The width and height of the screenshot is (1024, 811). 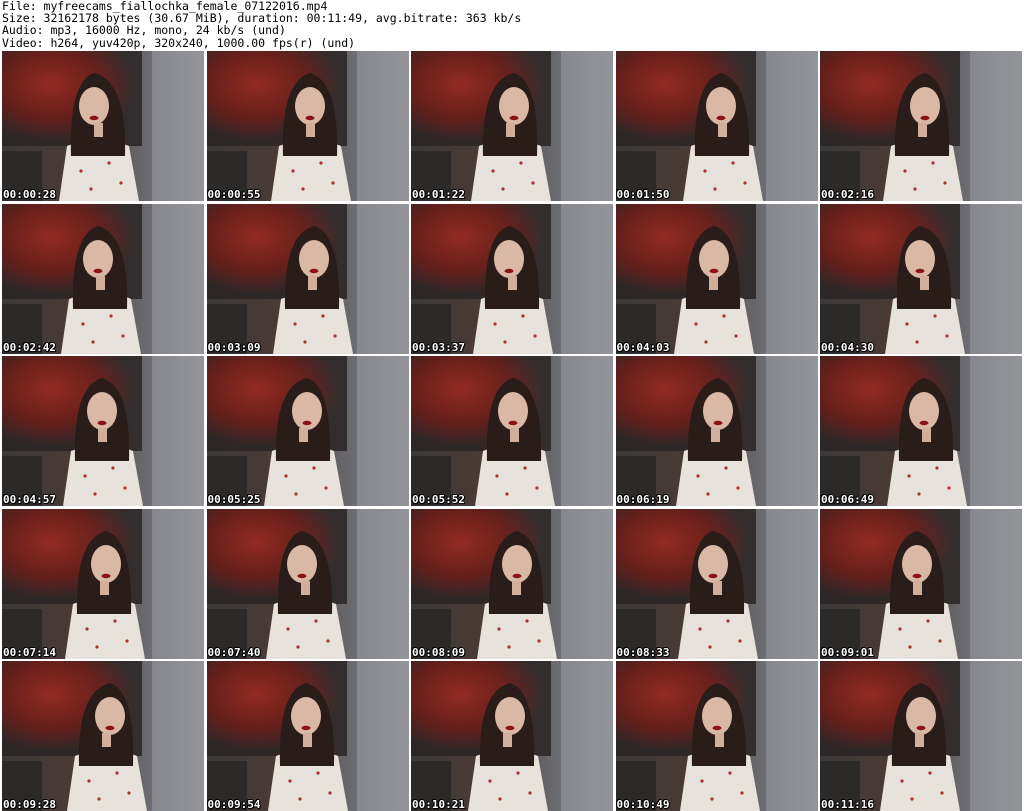 I want to click on video-thumbnail: 00:05:52, so click(x=512, y=431).